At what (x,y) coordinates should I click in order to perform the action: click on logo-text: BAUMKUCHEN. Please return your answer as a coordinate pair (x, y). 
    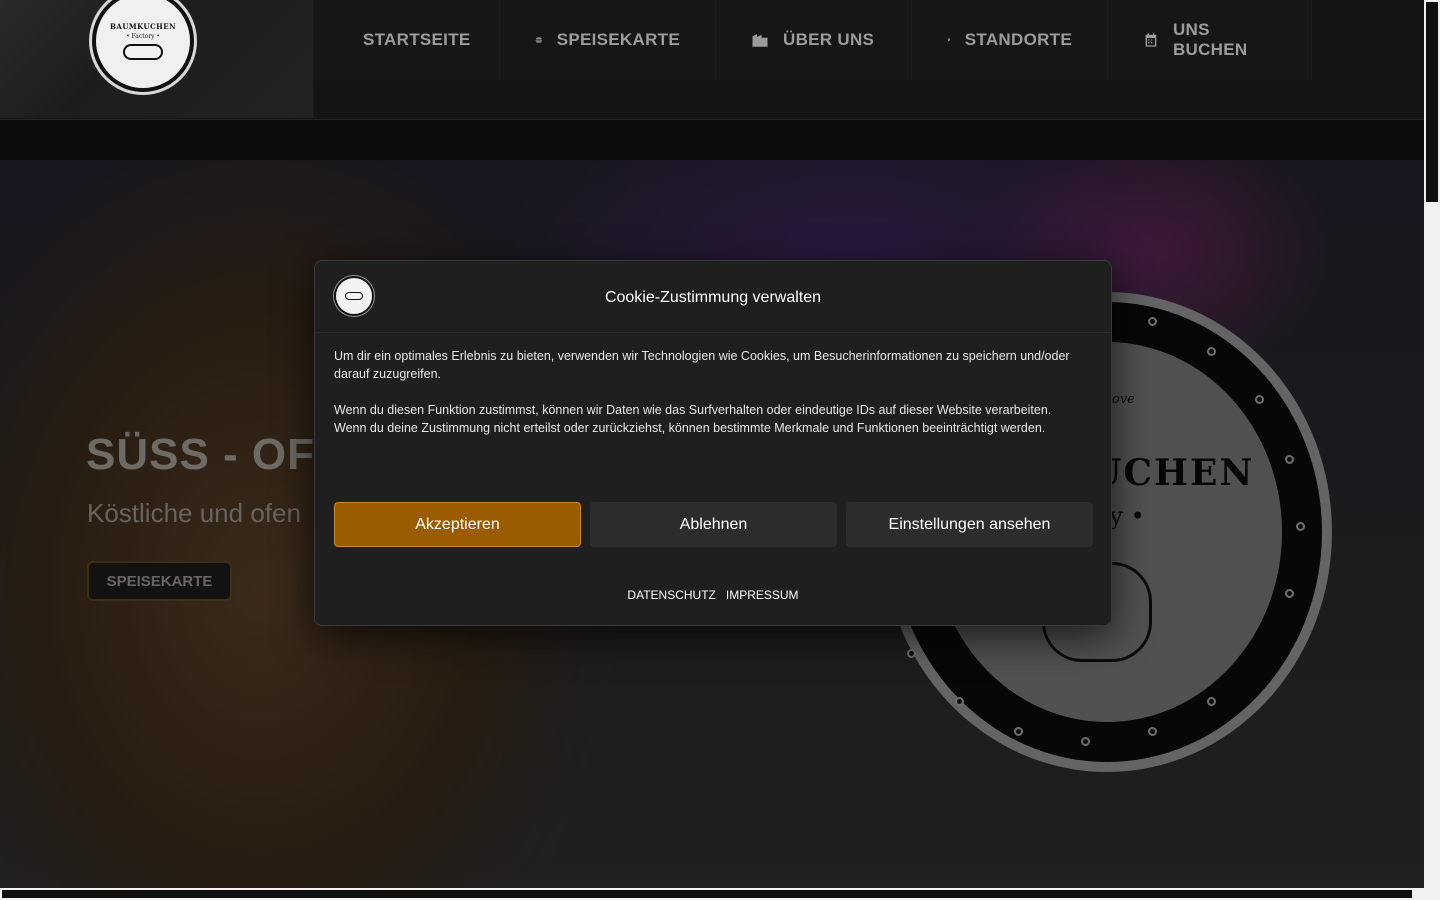
    Looking at the image, I should click on (143, 26).